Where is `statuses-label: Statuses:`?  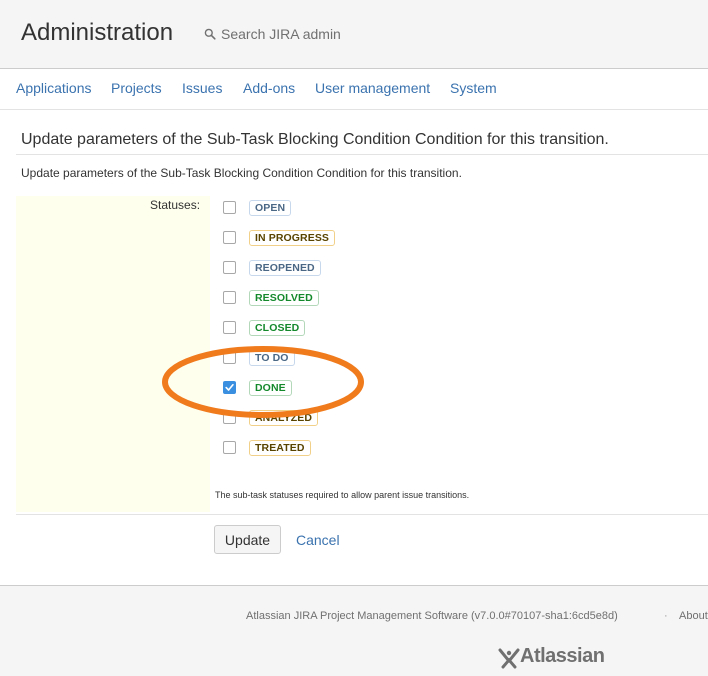 statuses-label: Statuses: is located at coordinates (175, 205).